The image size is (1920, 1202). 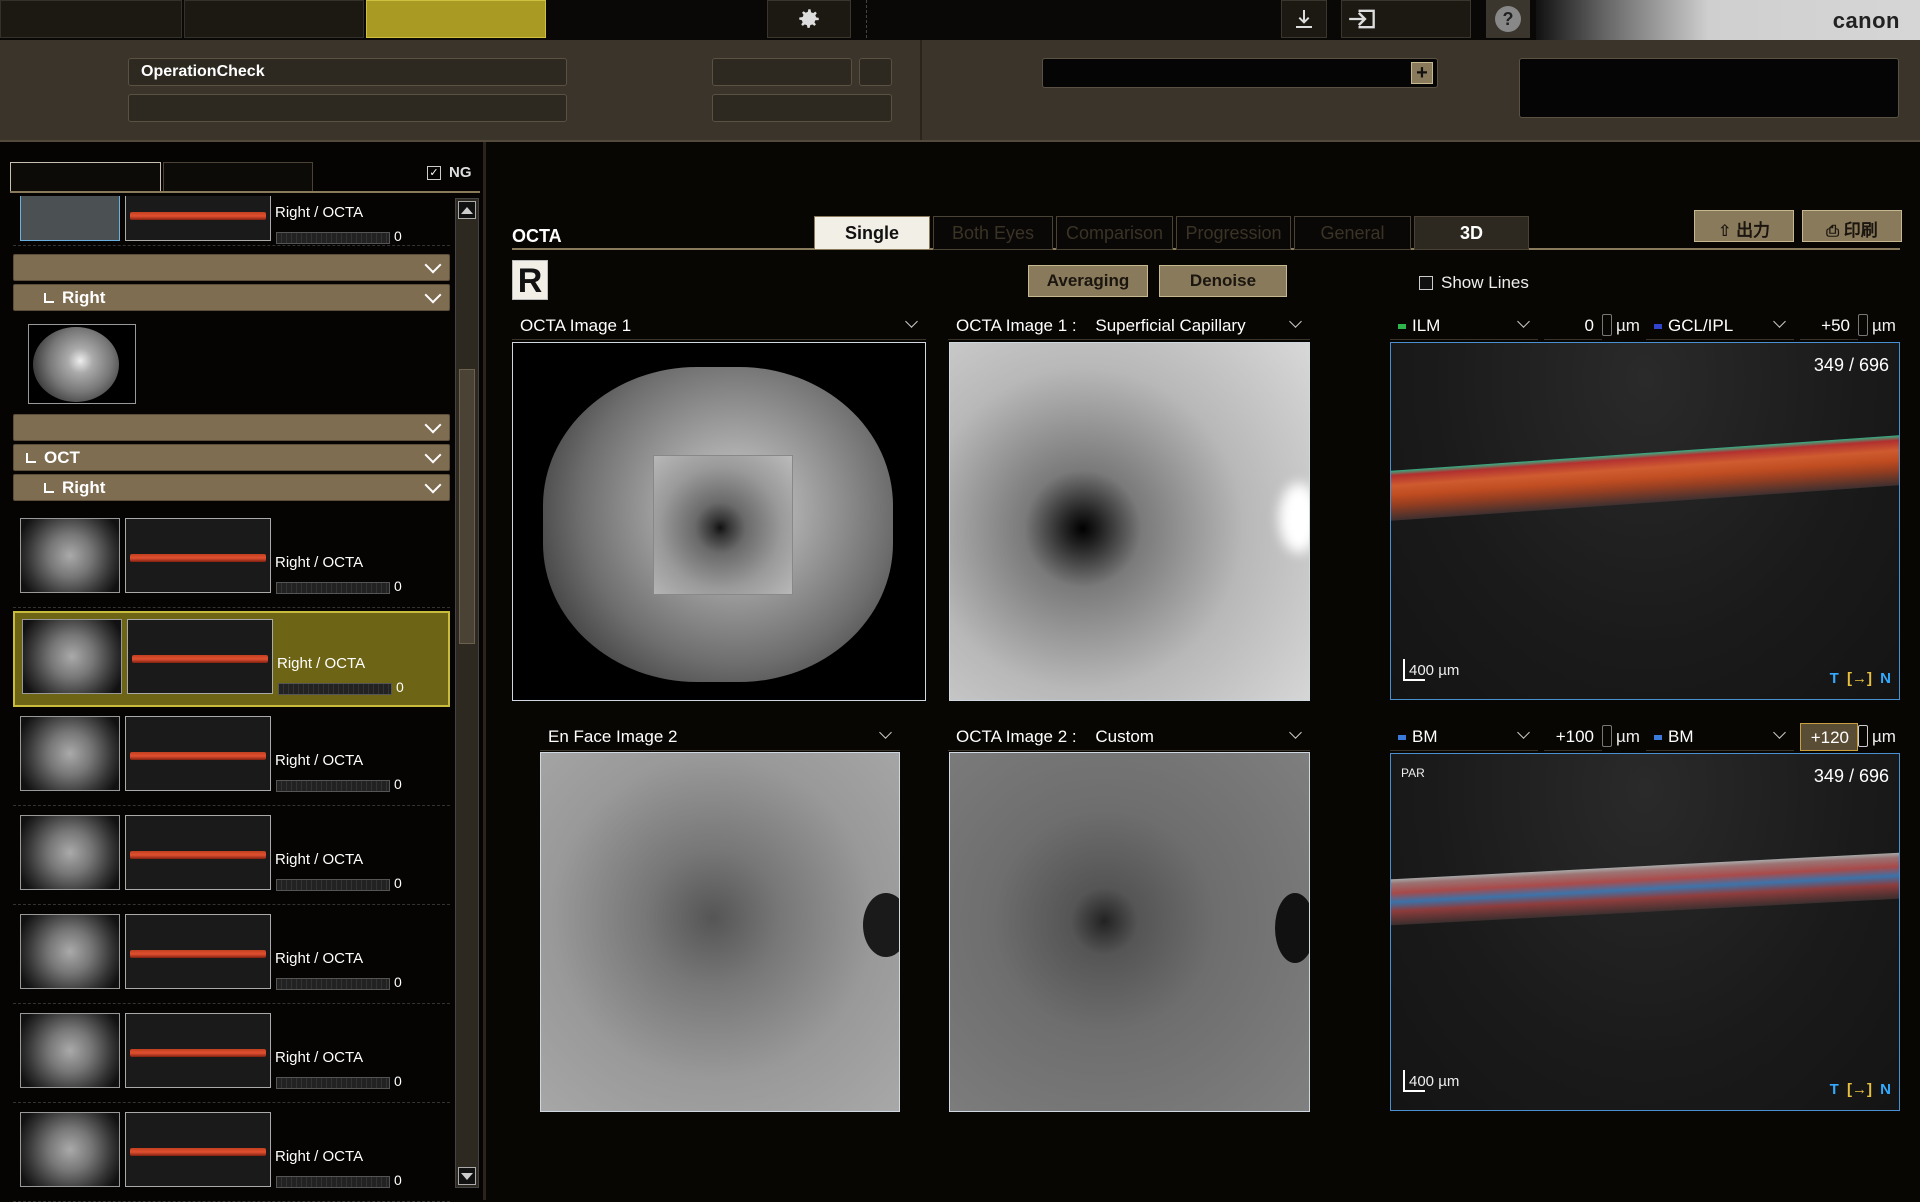 What do you see at coordinates (49, 488) in the screenshot?
I see `tree-branch-icon` at bounding box center [49, 488].